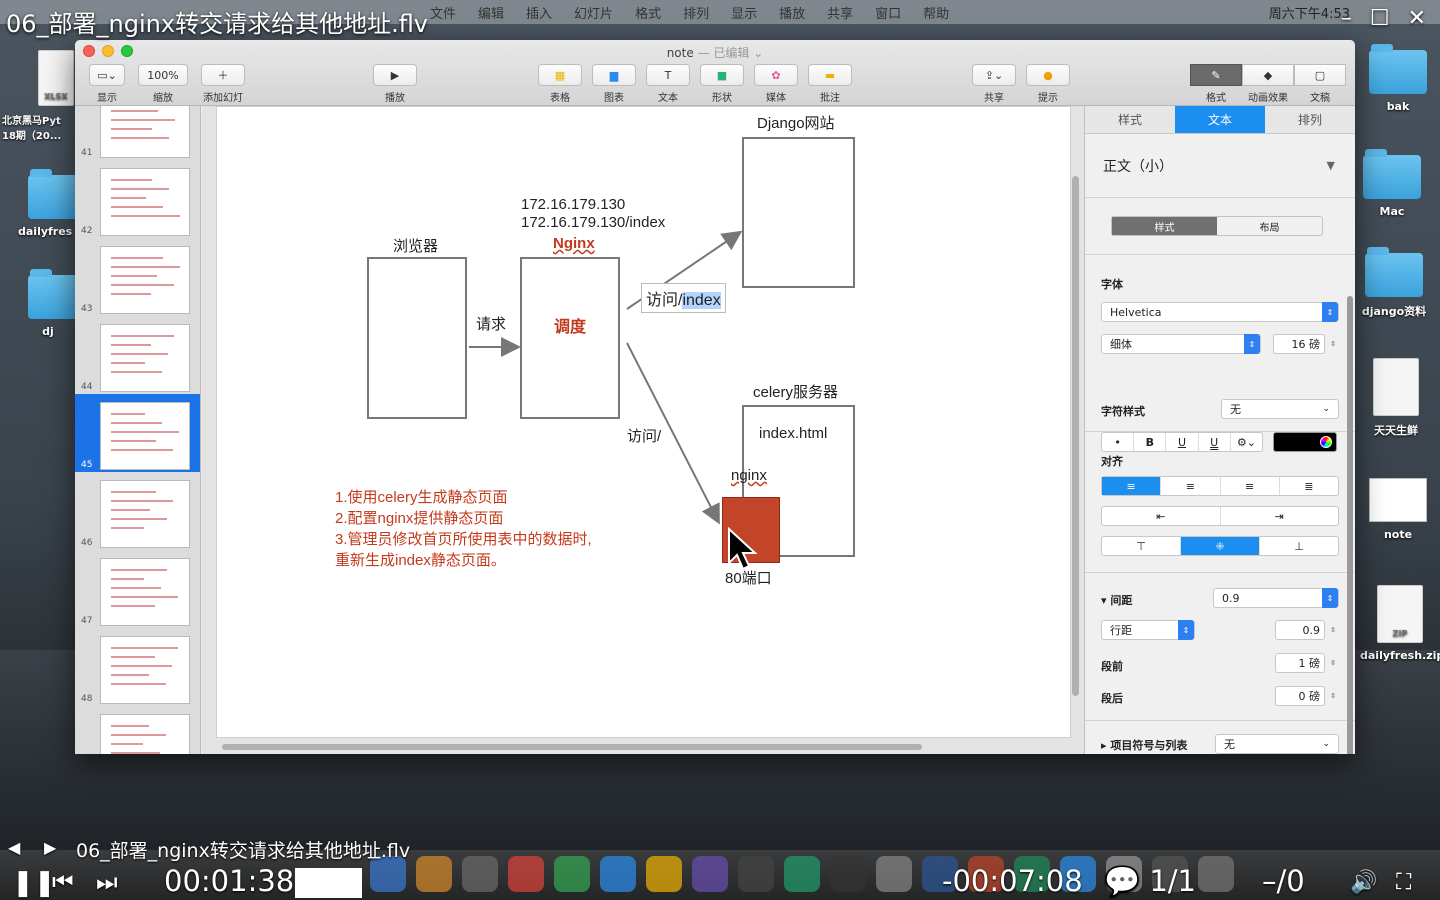 This screenshot has width=1440, height=900. What do you see at coordinates (1215, 442) in the screenshot?
I see `double-underline-button: U` at bounding box center [1215, 442].